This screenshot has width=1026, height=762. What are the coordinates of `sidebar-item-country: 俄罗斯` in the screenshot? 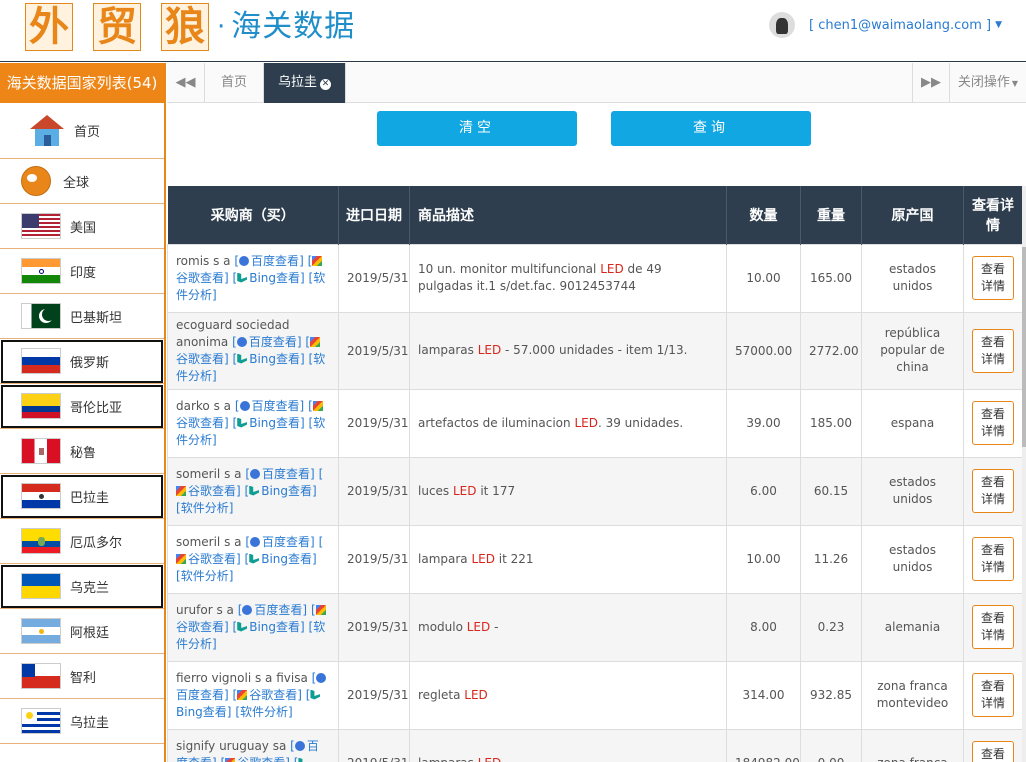 It's located at (82, 361).